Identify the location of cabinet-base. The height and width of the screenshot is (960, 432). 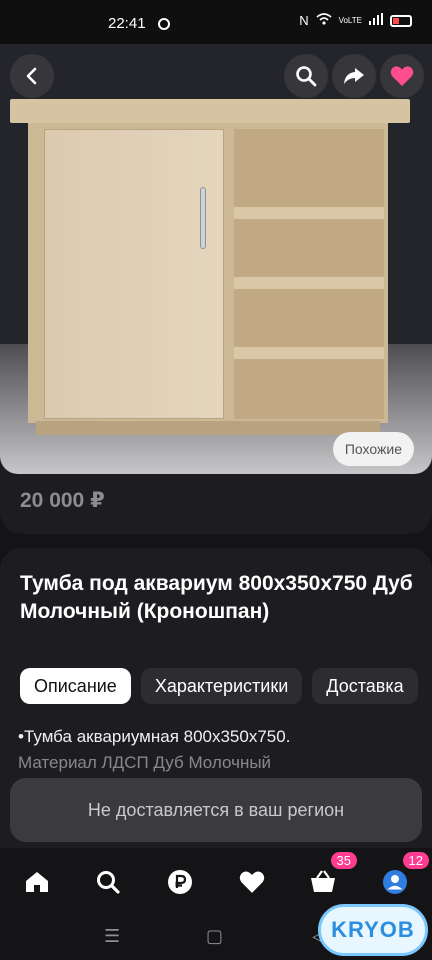
(208, 428).